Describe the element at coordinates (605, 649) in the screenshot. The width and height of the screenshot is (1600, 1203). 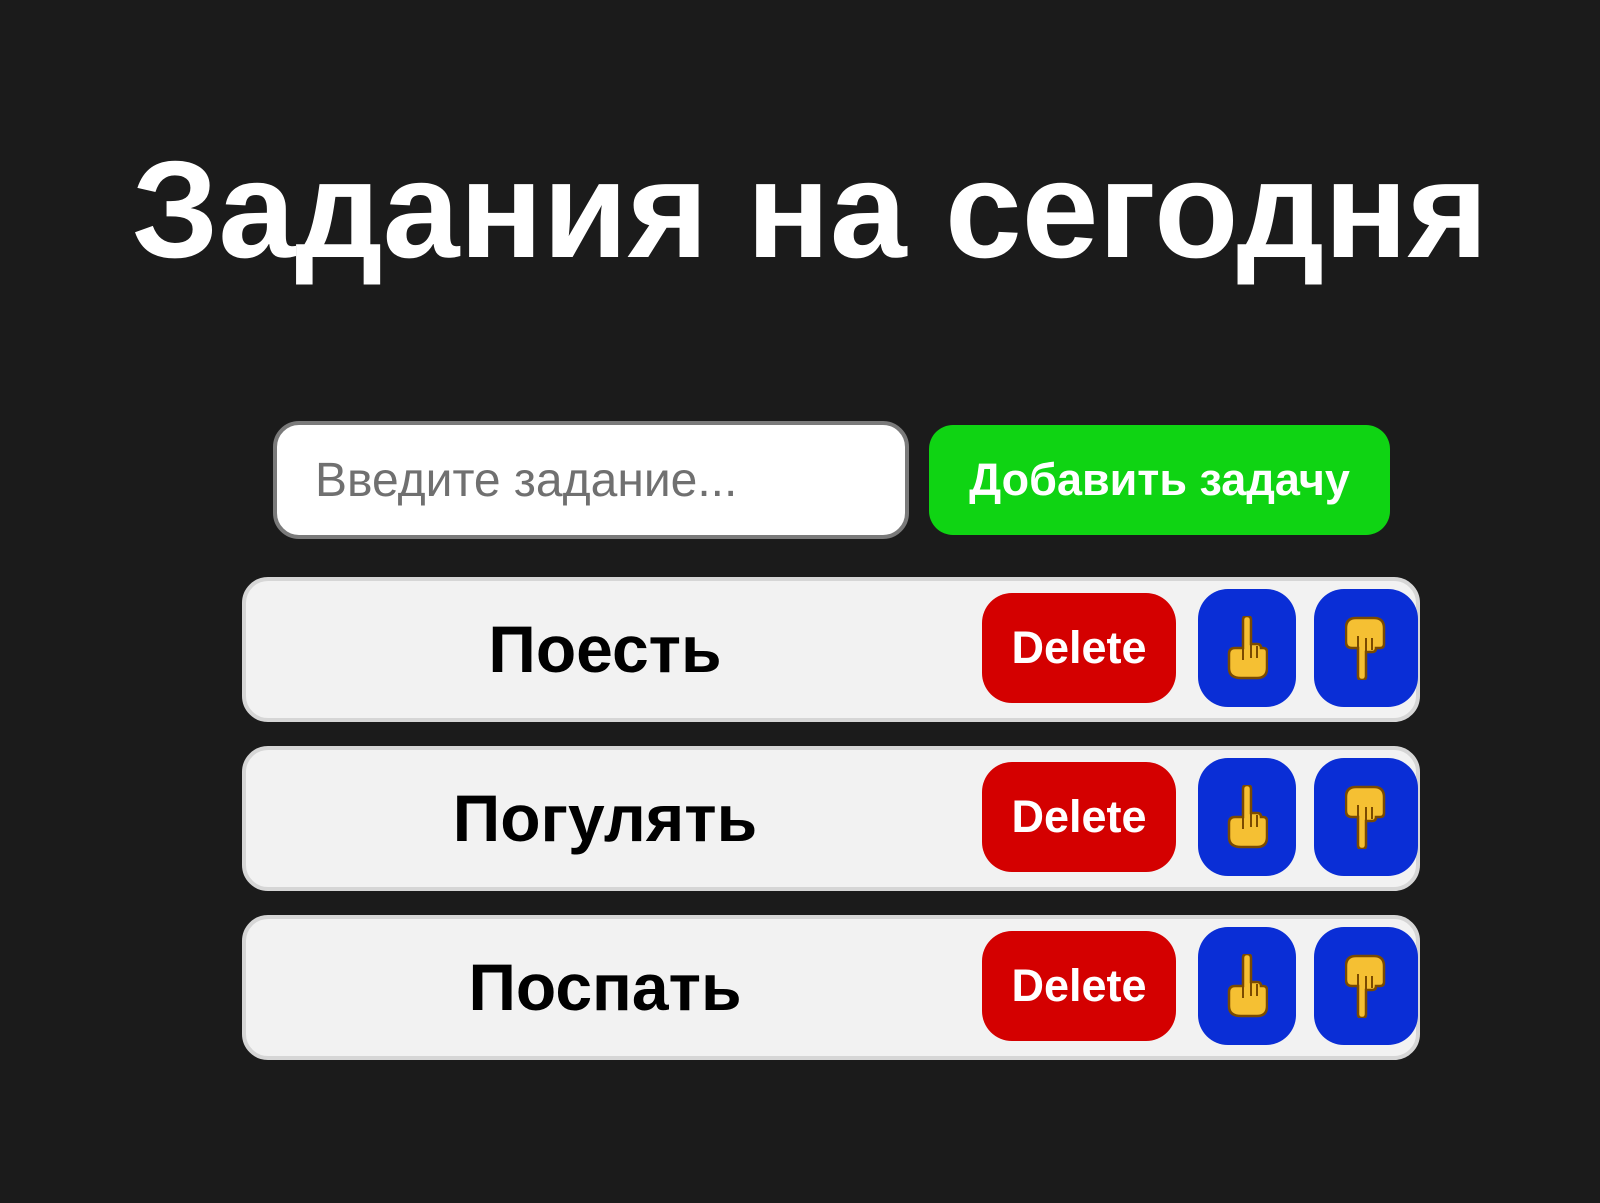
I see `task-label: Поесть` at that location.